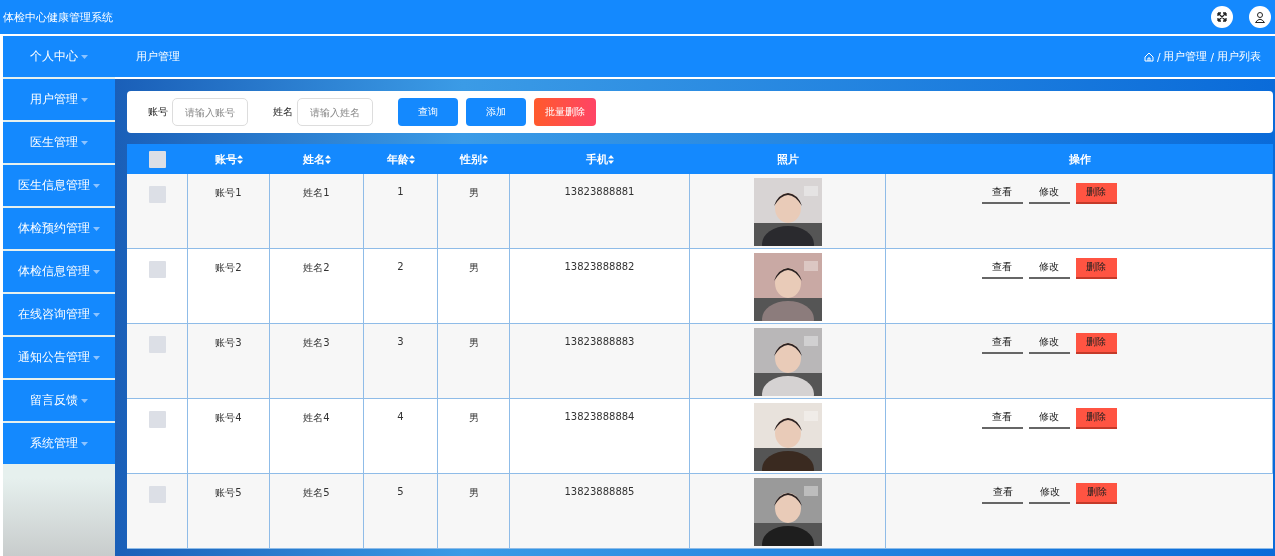 The image size is (1275, 556). I want to click on breadcrumb-item: 用户列表, so click(1239, 56).